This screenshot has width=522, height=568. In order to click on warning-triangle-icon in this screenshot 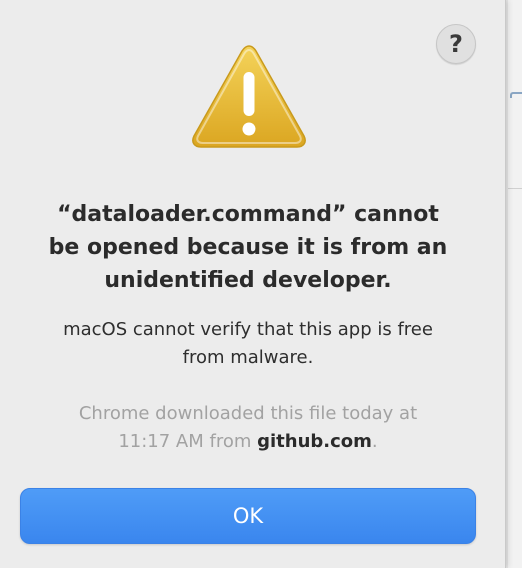, I will do `click(249, 96)`.